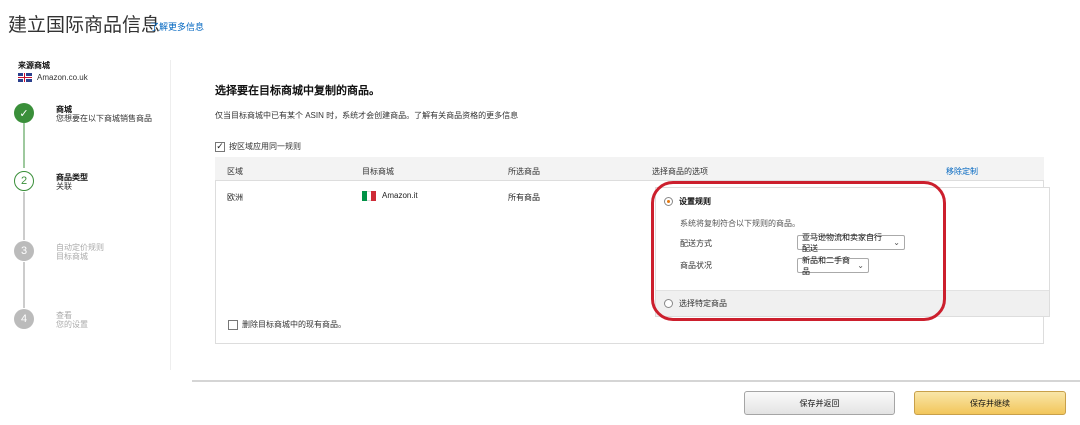  I want to click on fulfillment-value: 亚马逊物流和卖家自行配送, so click(842, 242).